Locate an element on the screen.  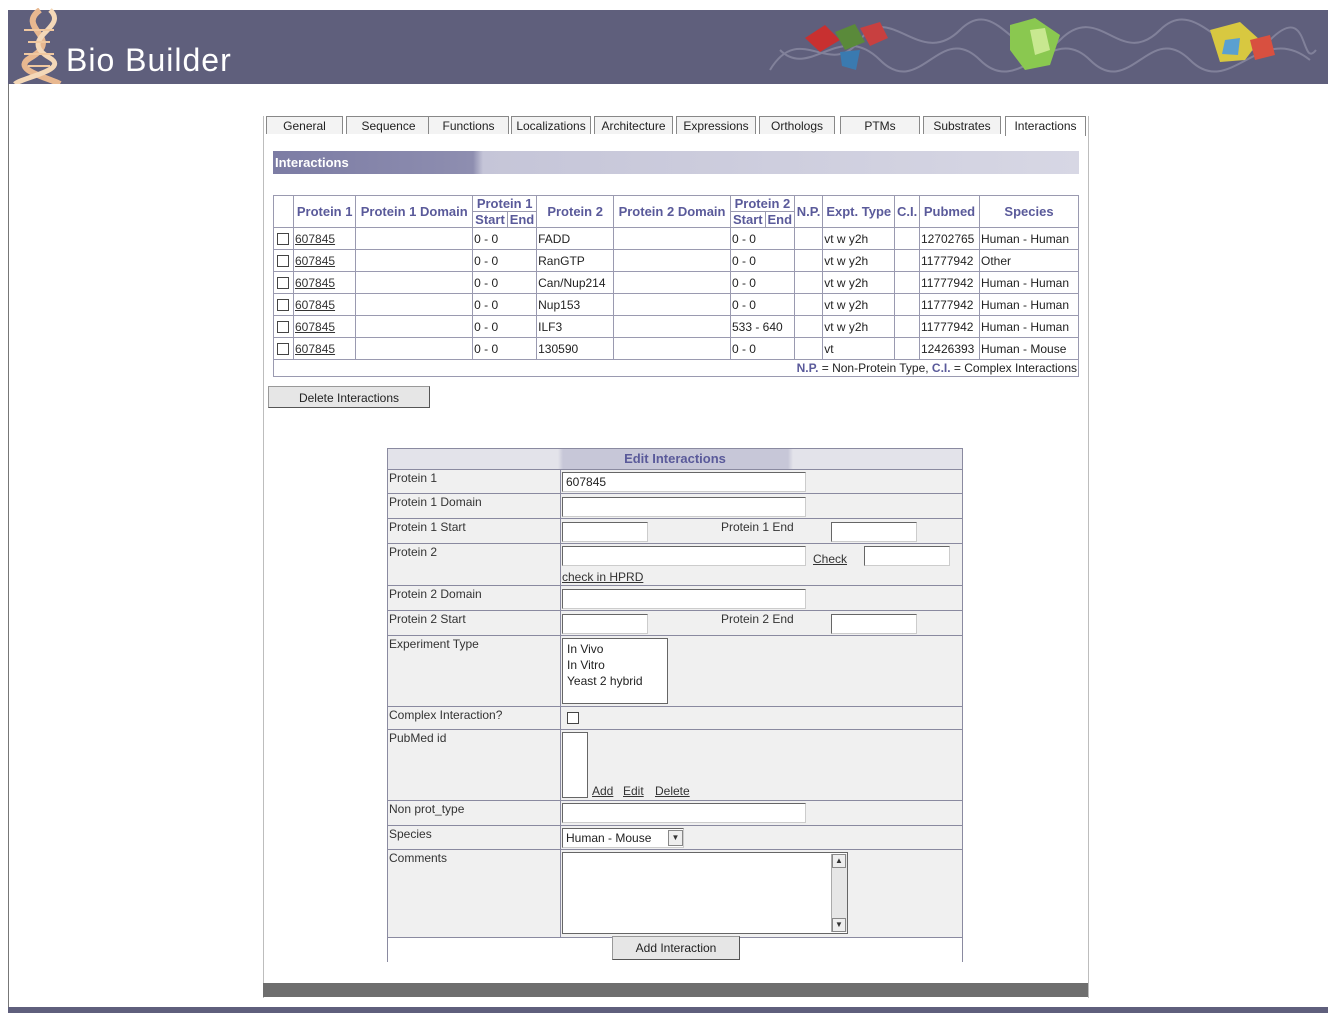
tab-orthologs: Orthologs is located at coordinates (797, 125).